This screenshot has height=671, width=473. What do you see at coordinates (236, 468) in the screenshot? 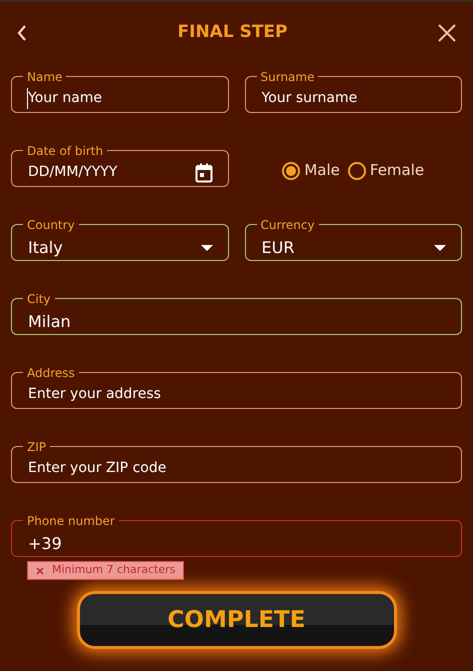
I see `text-input: Enter your ZIP code` at bounding box center [236, 468].